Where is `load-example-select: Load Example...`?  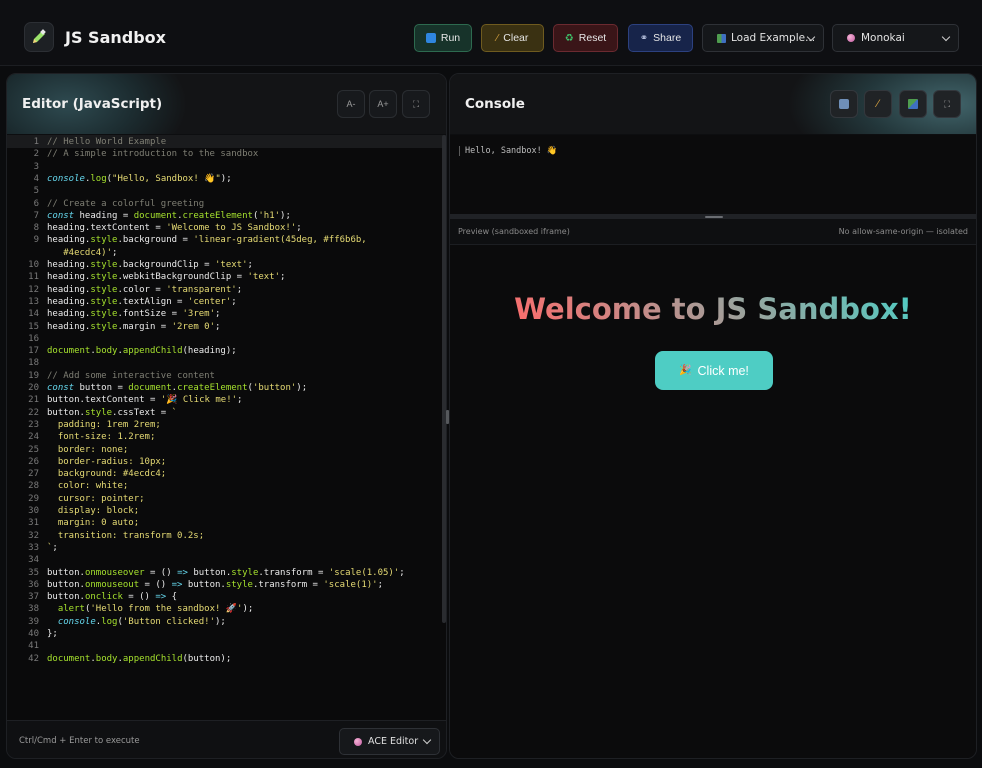 load-example-select: Load Example... is located at coordinates (763, 38).